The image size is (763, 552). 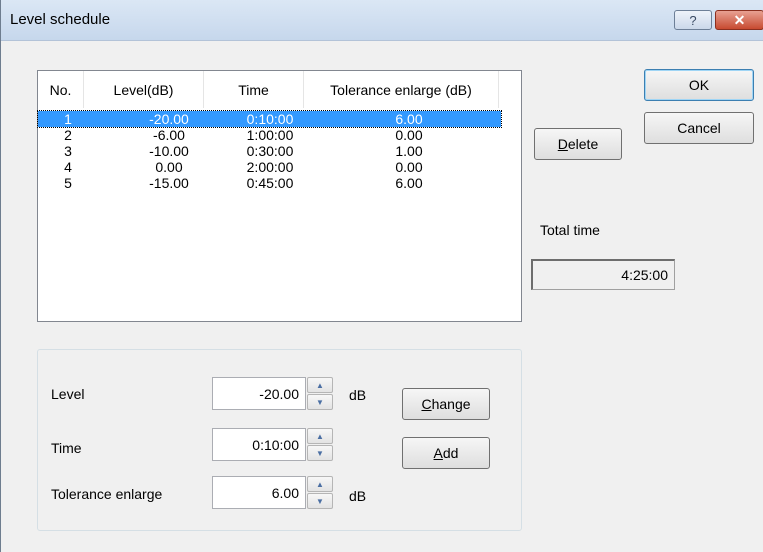 I want to click on tolerance-spinner: ▲ ▼, so click(x=320, y=492).